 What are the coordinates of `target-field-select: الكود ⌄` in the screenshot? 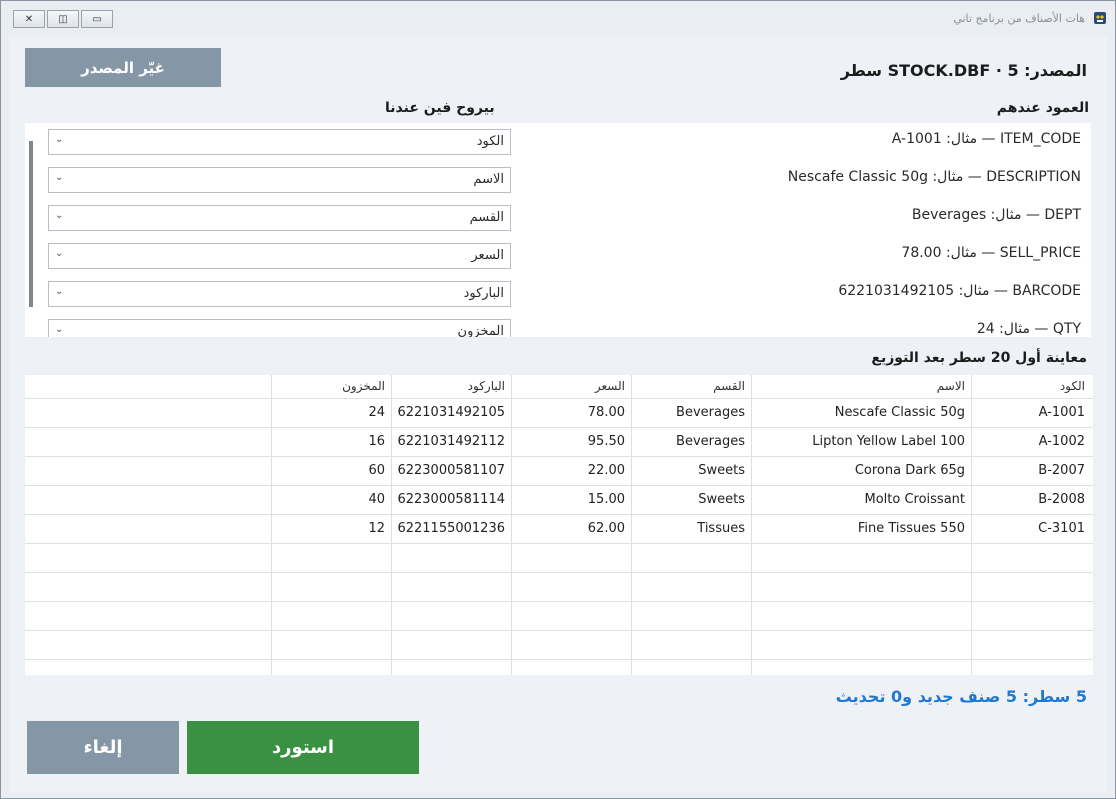 It's located at (279, 142).